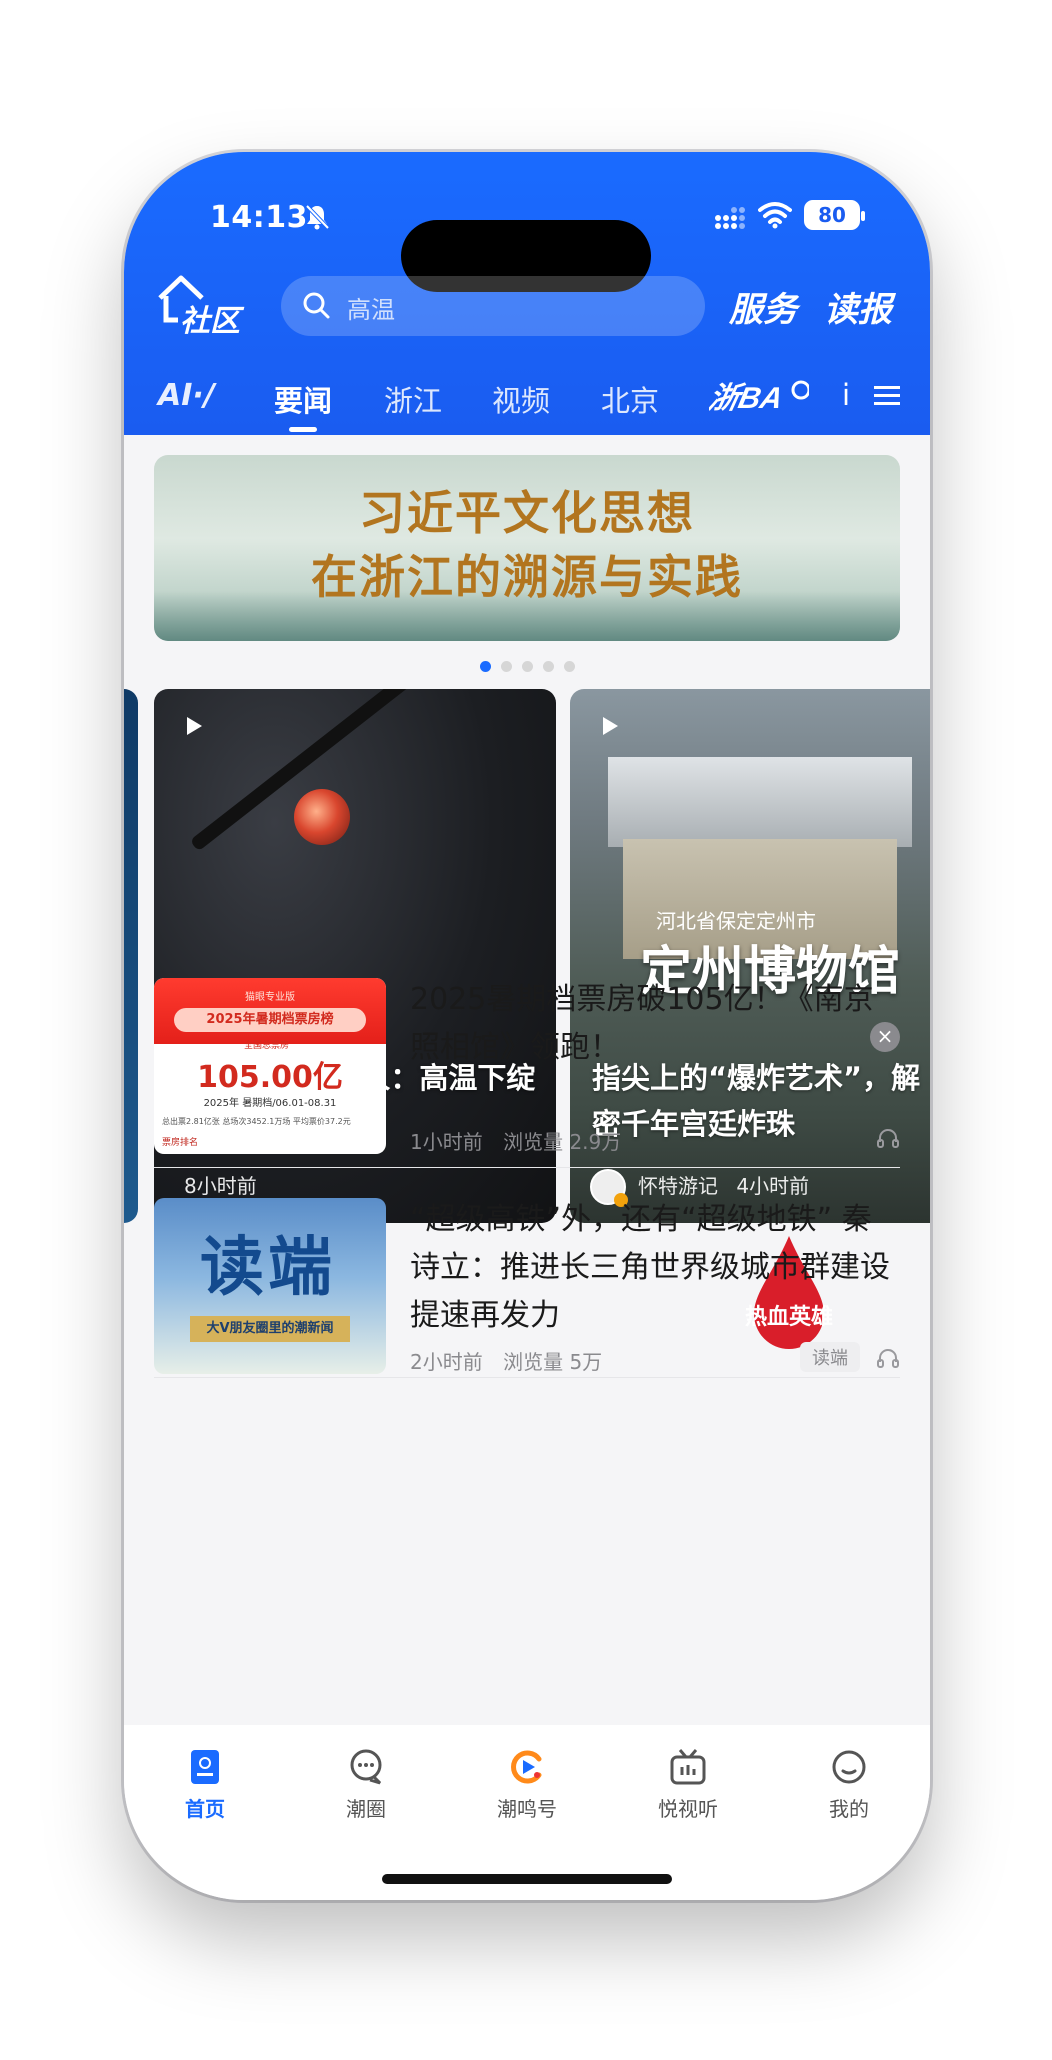 The image size is (1052, 2060). Describe the element at coordinates (270, 1329) in the screenshot. I see `thumb-bar-text: 大V朋友圈里的潮新闻` at that location.